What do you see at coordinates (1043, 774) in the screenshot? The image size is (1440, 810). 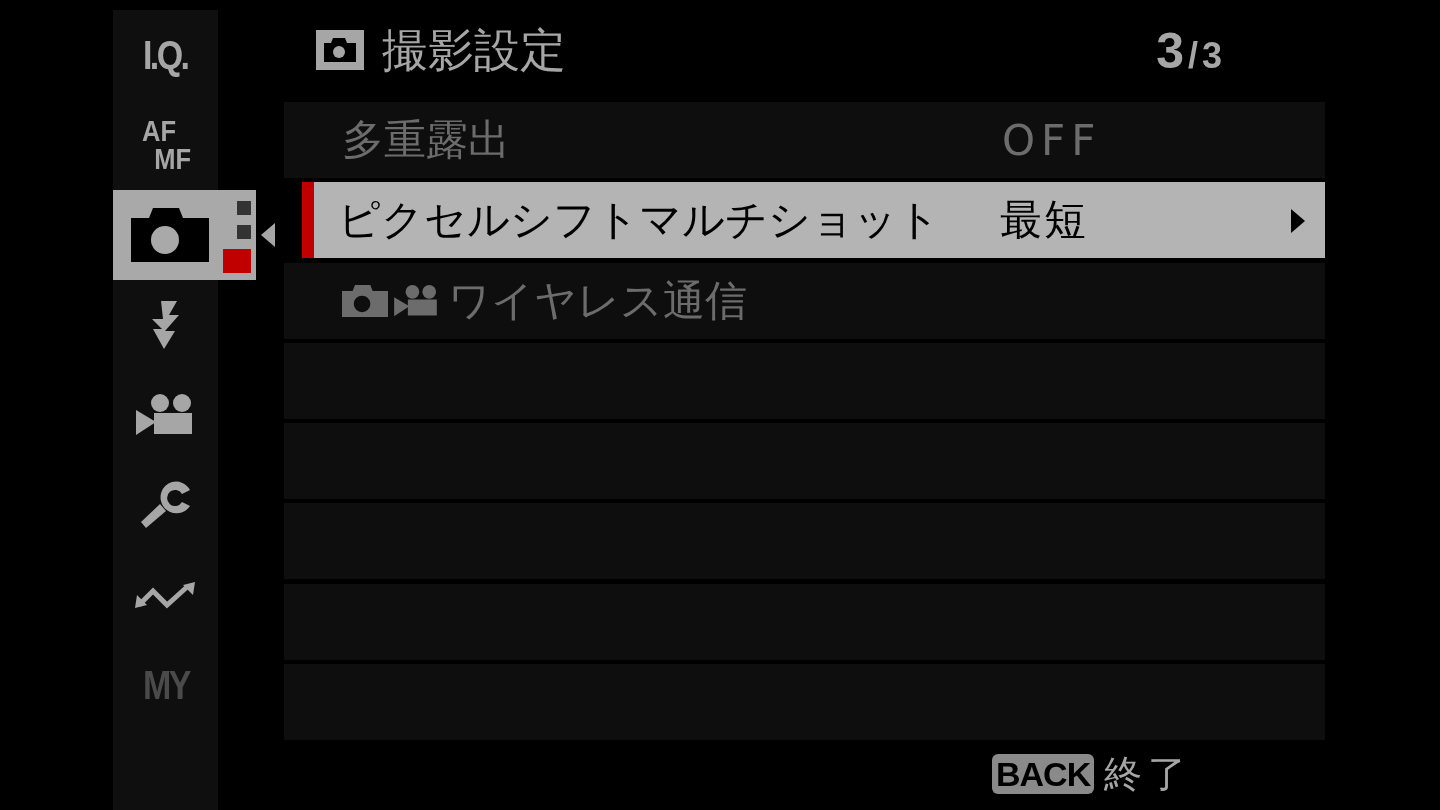 I see `back-key-label: BACK` at bounding box center [1043, 774].